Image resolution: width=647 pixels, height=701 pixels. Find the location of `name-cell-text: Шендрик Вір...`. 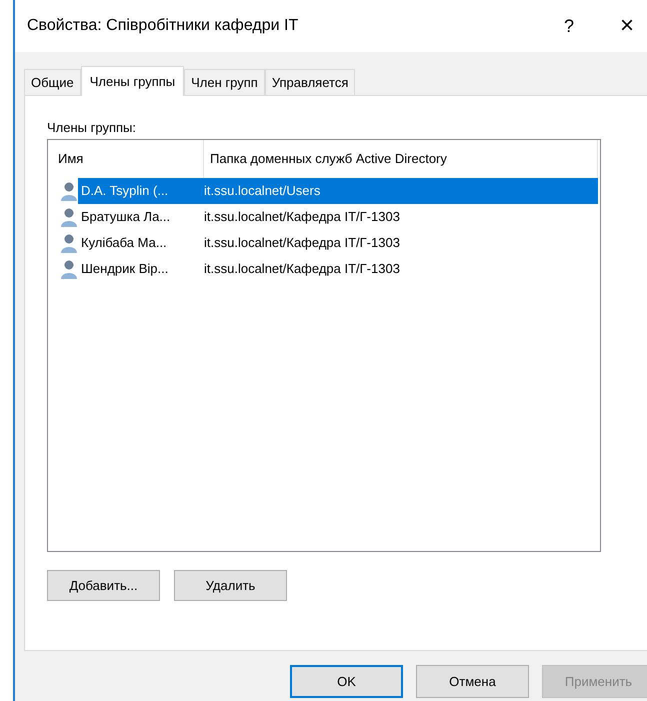

name-cell-text: Шендрик Вір... is located at coordinates (125, 269).